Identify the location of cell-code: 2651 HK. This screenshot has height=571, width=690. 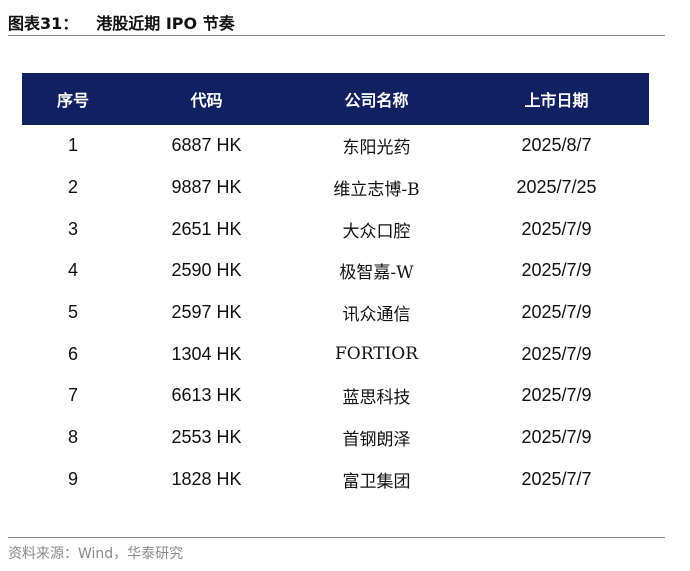
(206, 228).